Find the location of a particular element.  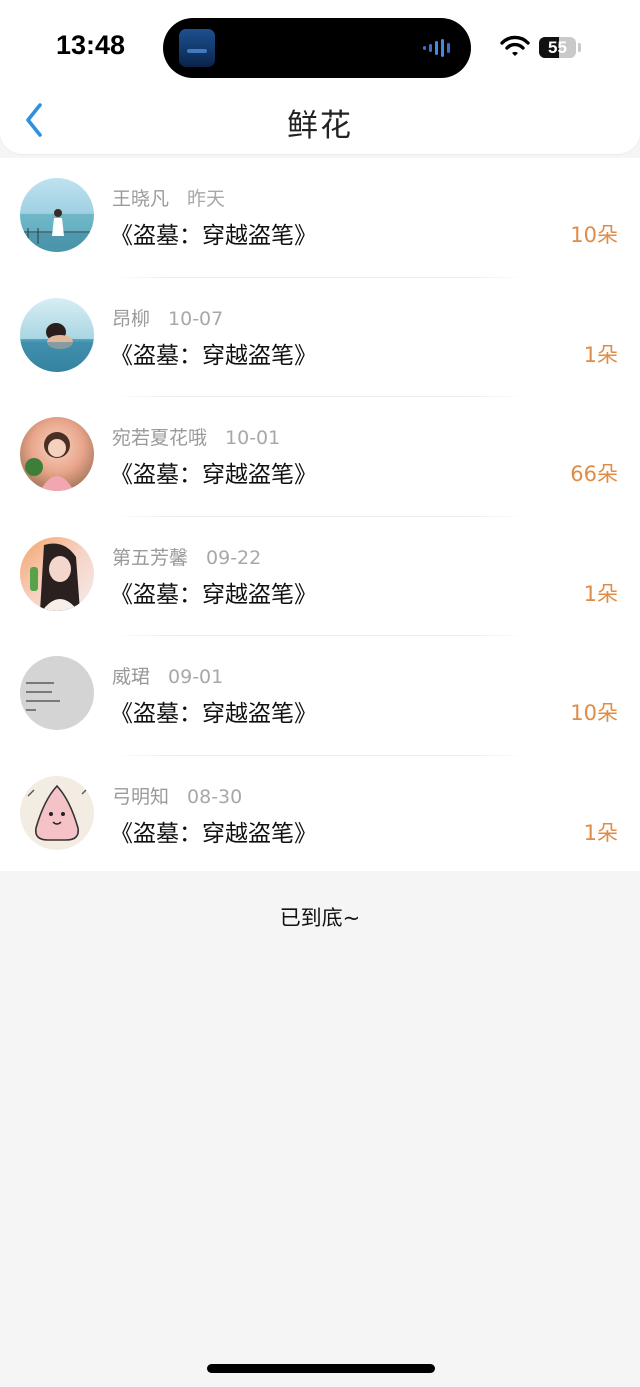

battery-level-text: 55 is located at coordinates (557, 47).